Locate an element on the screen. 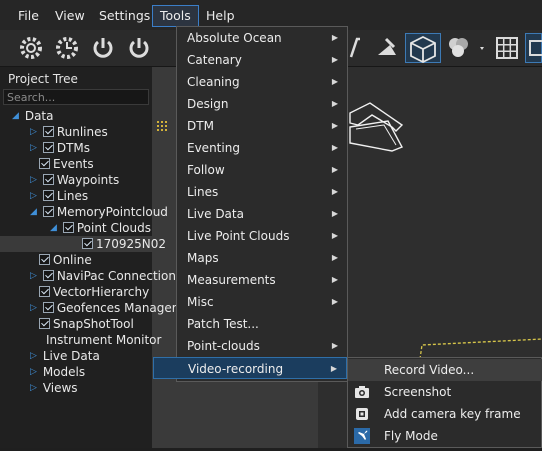 The height and width of the screenshot is (451, 542). project-tree-title: Project Tree is located at coordinates (43, 79).